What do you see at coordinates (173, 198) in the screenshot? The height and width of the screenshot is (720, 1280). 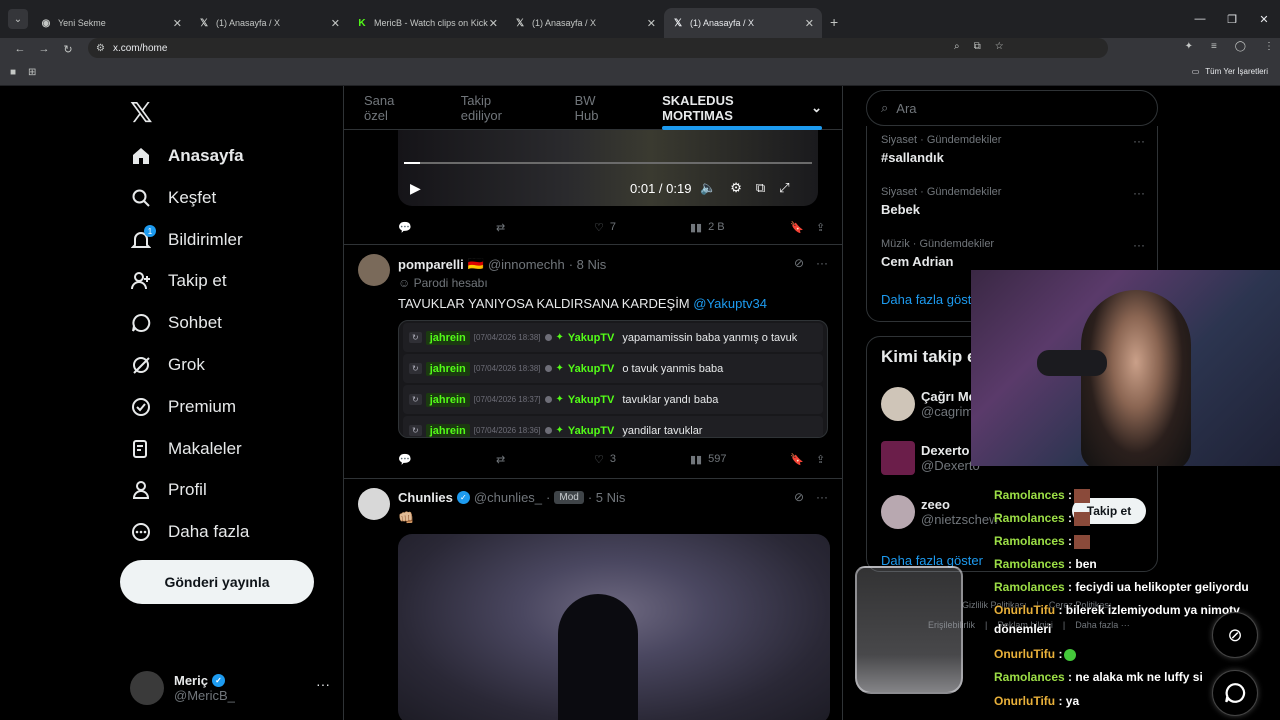 I see `nav-explore: Keşfet` at bounding box center [173, 198].